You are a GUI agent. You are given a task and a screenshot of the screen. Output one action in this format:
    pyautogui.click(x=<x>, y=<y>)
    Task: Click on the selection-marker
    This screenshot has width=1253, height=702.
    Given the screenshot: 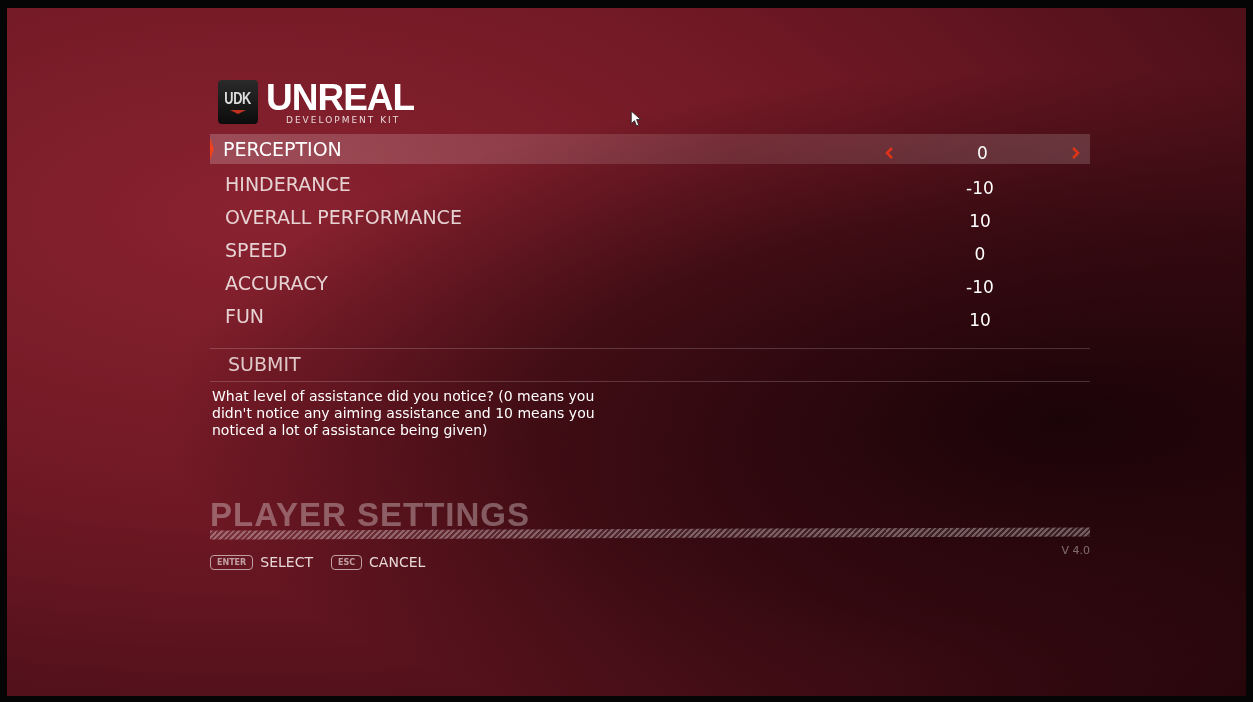 What is the action you would take?
    pyautogui.click(x=212, y=149)
    